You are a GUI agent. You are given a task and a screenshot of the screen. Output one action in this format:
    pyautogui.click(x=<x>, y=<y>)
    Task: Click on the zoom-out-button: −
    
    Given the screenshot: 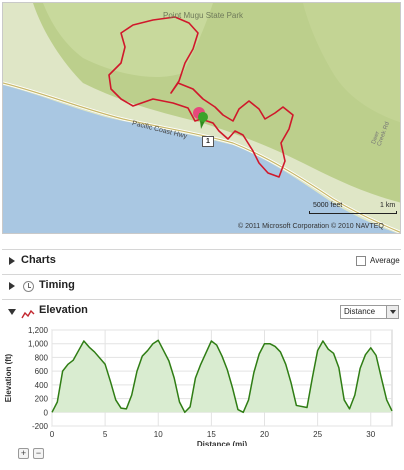 What is the action you would take?
    pyautogui.click(x=38, y=453)
    